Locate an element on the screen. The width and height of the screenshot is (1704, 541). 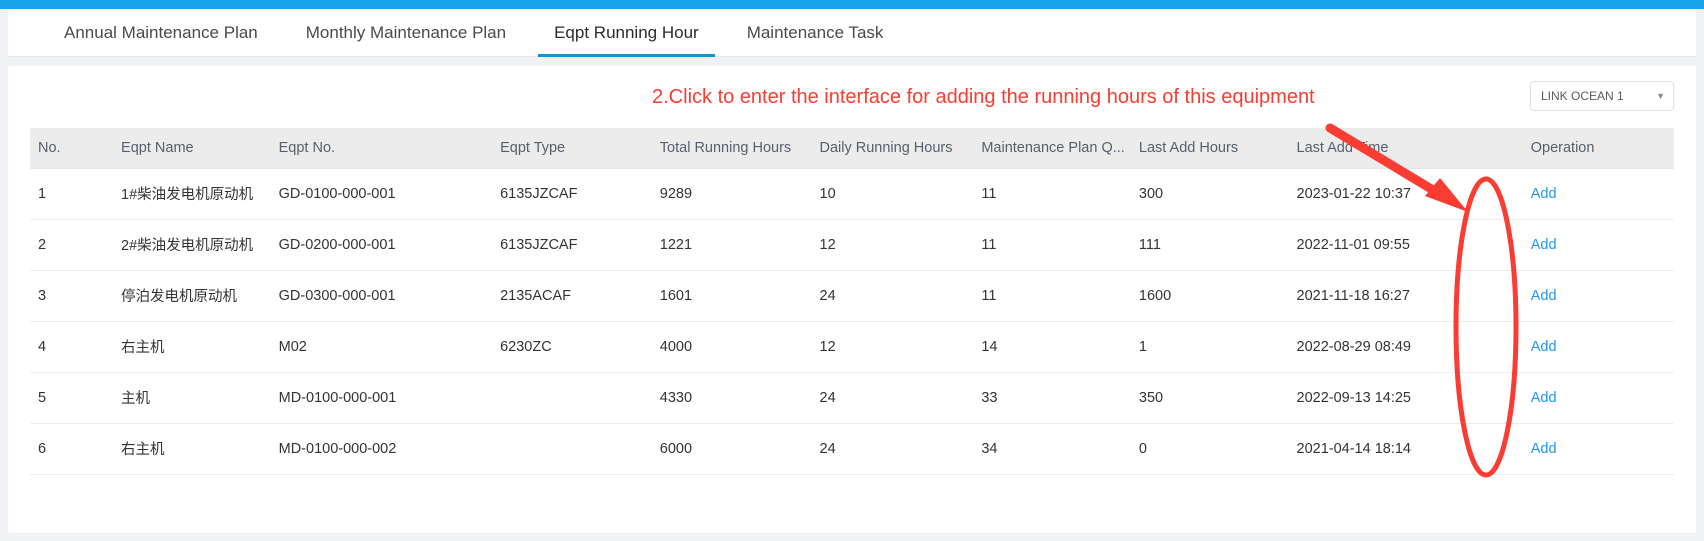
cell-eqpt-no: M02 is located at coordinates (381, 347).